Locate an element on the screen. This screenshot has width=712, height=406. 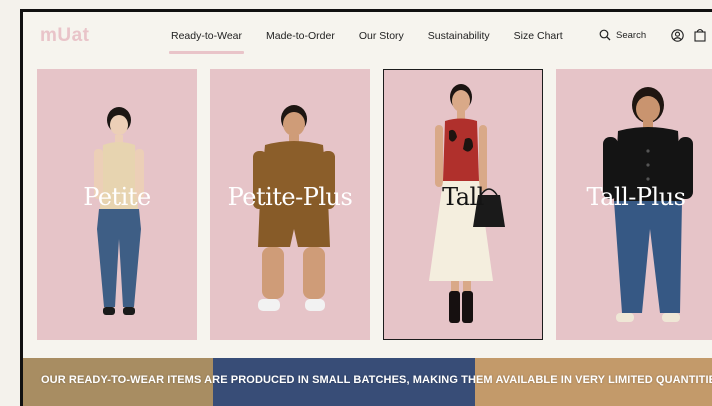
category-card-petite: Petite is located at coordinates (117, 204).